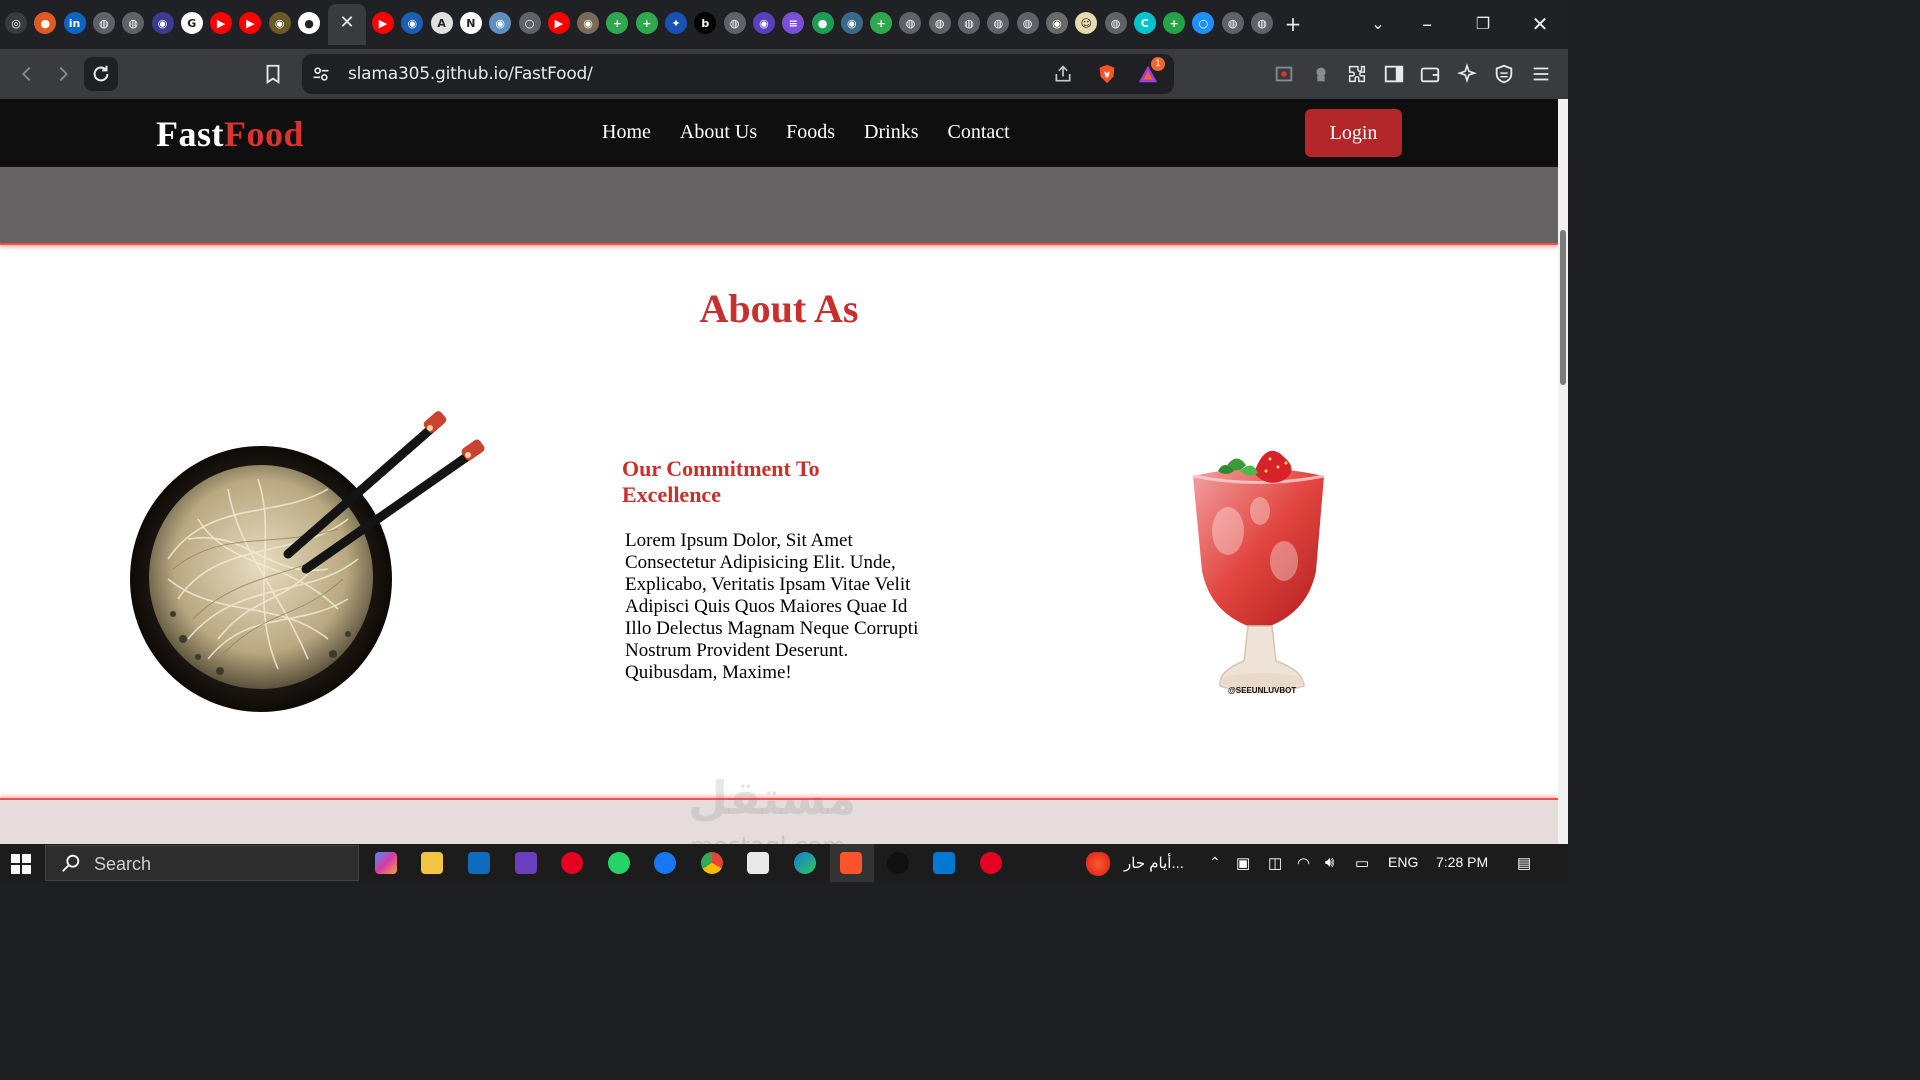 This screenshot has height=1080, width=1920. I want to click on file-explorer-icon, so click(432, 863).